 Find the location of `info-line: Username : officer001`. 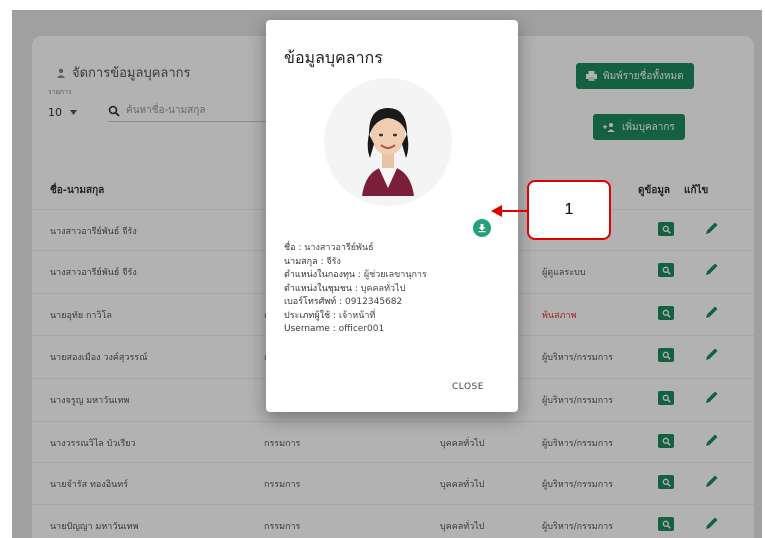

info-line: Username : officer001 is located at coordinates (394, 330).